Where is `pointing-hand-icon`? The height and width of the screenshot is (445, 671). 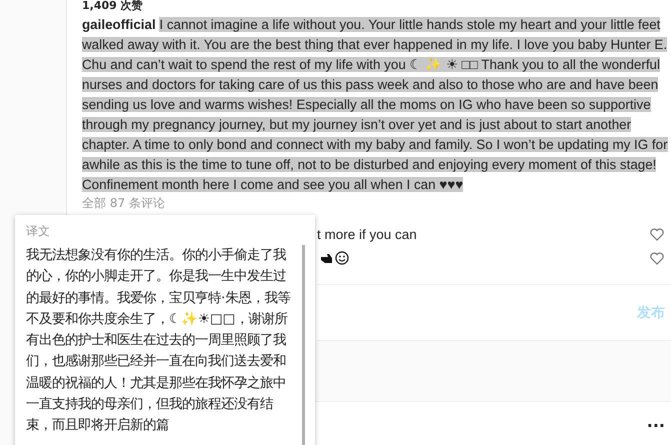 pointing-hand-icon is located at coordinates (327, 258).